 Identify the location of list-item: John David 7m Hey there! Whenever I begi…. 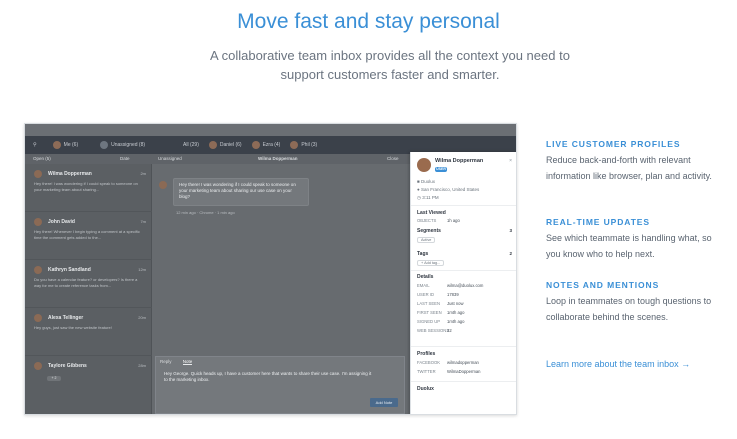
(88, 236).